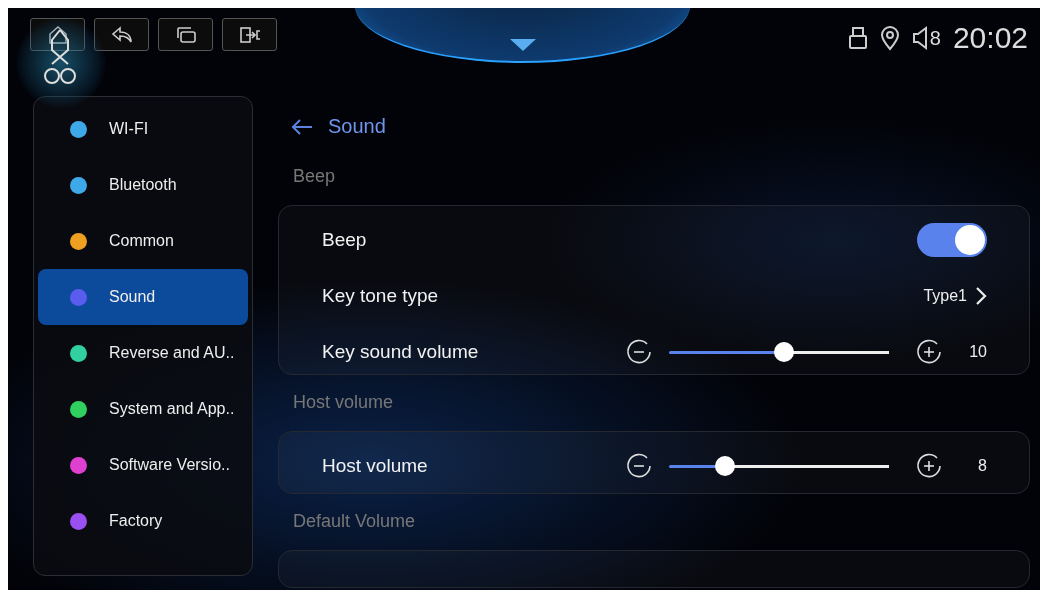  Describe the element at coordinates (314, 176) in the screenshot. I see `section-title: Beep` at that location.